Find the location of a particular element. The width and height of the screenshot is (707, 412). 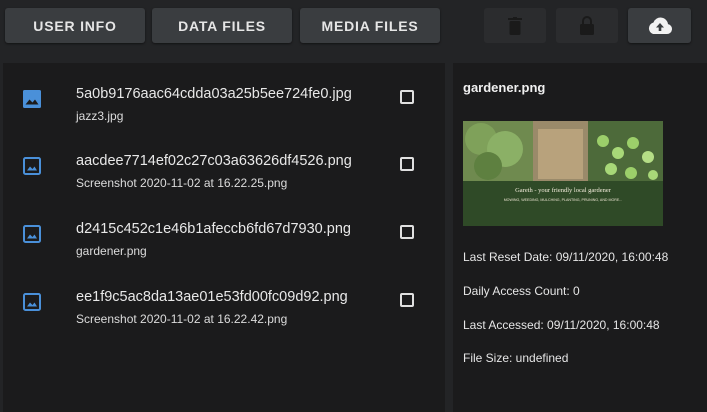

daily-access-count: Daily Access Count: 0 is located at coordinates (521, 291).